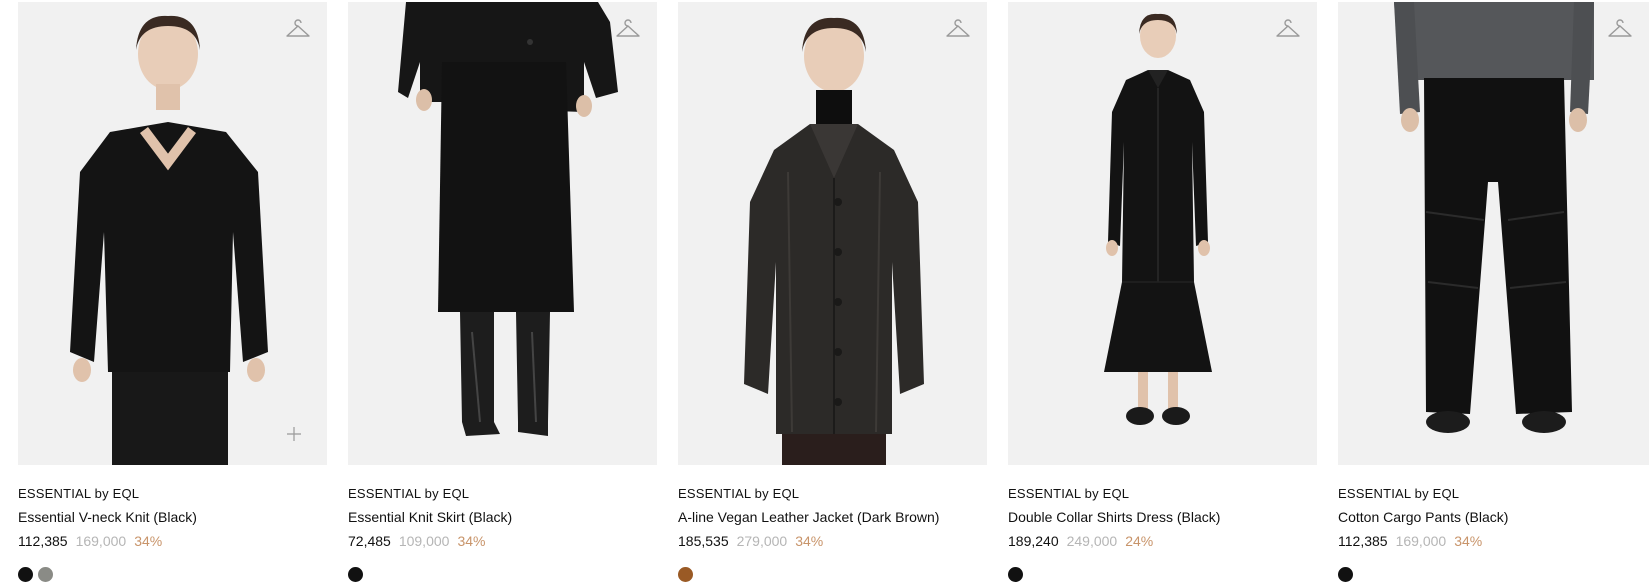 The width and height of the screenshot is (1649, 588). I want to click on sale-price: 72,485, so click(369, 541).